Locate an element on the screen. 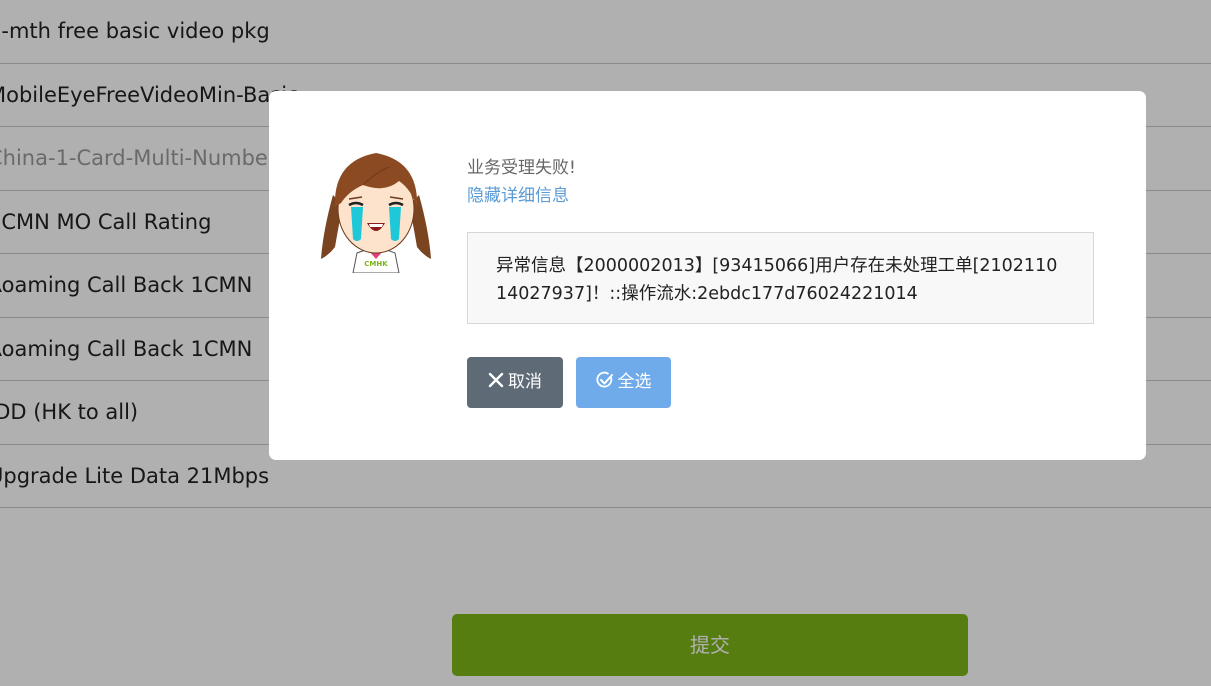 This screenshot has height=686, width=1211. check-circle-icon is located at coordinates (604, 379).